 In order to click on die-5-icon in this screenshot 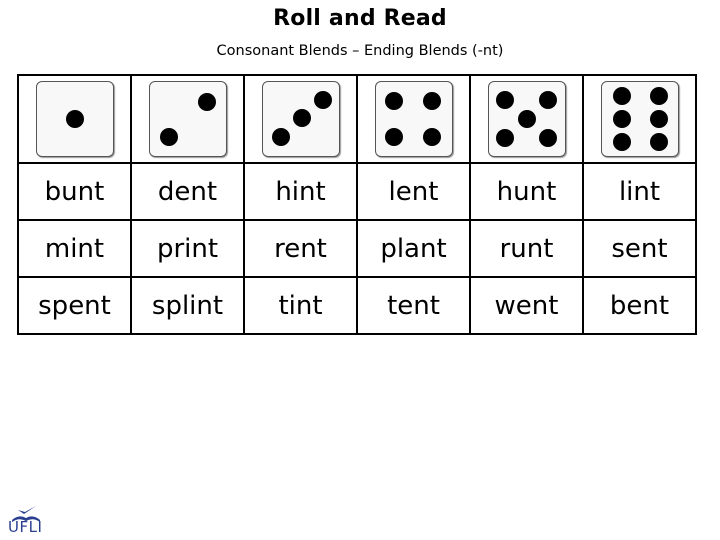, I will do `click(526, 119)`.